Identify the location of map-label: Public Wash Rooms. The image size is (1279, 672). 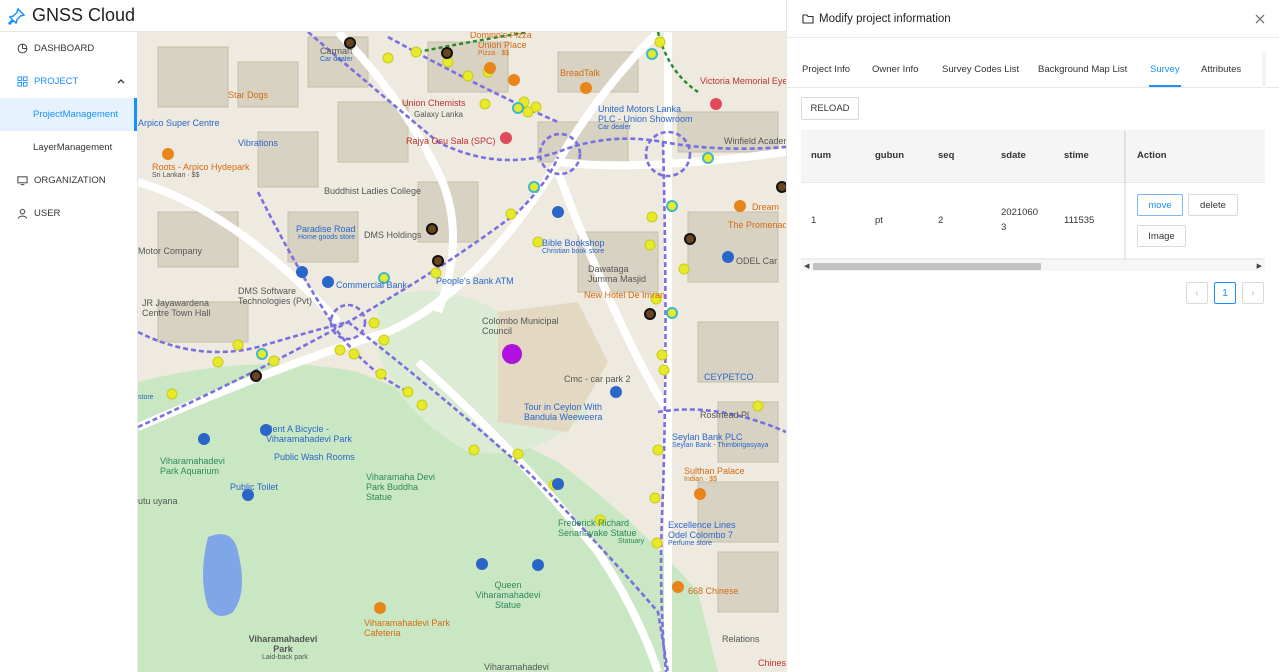
(314, 457).